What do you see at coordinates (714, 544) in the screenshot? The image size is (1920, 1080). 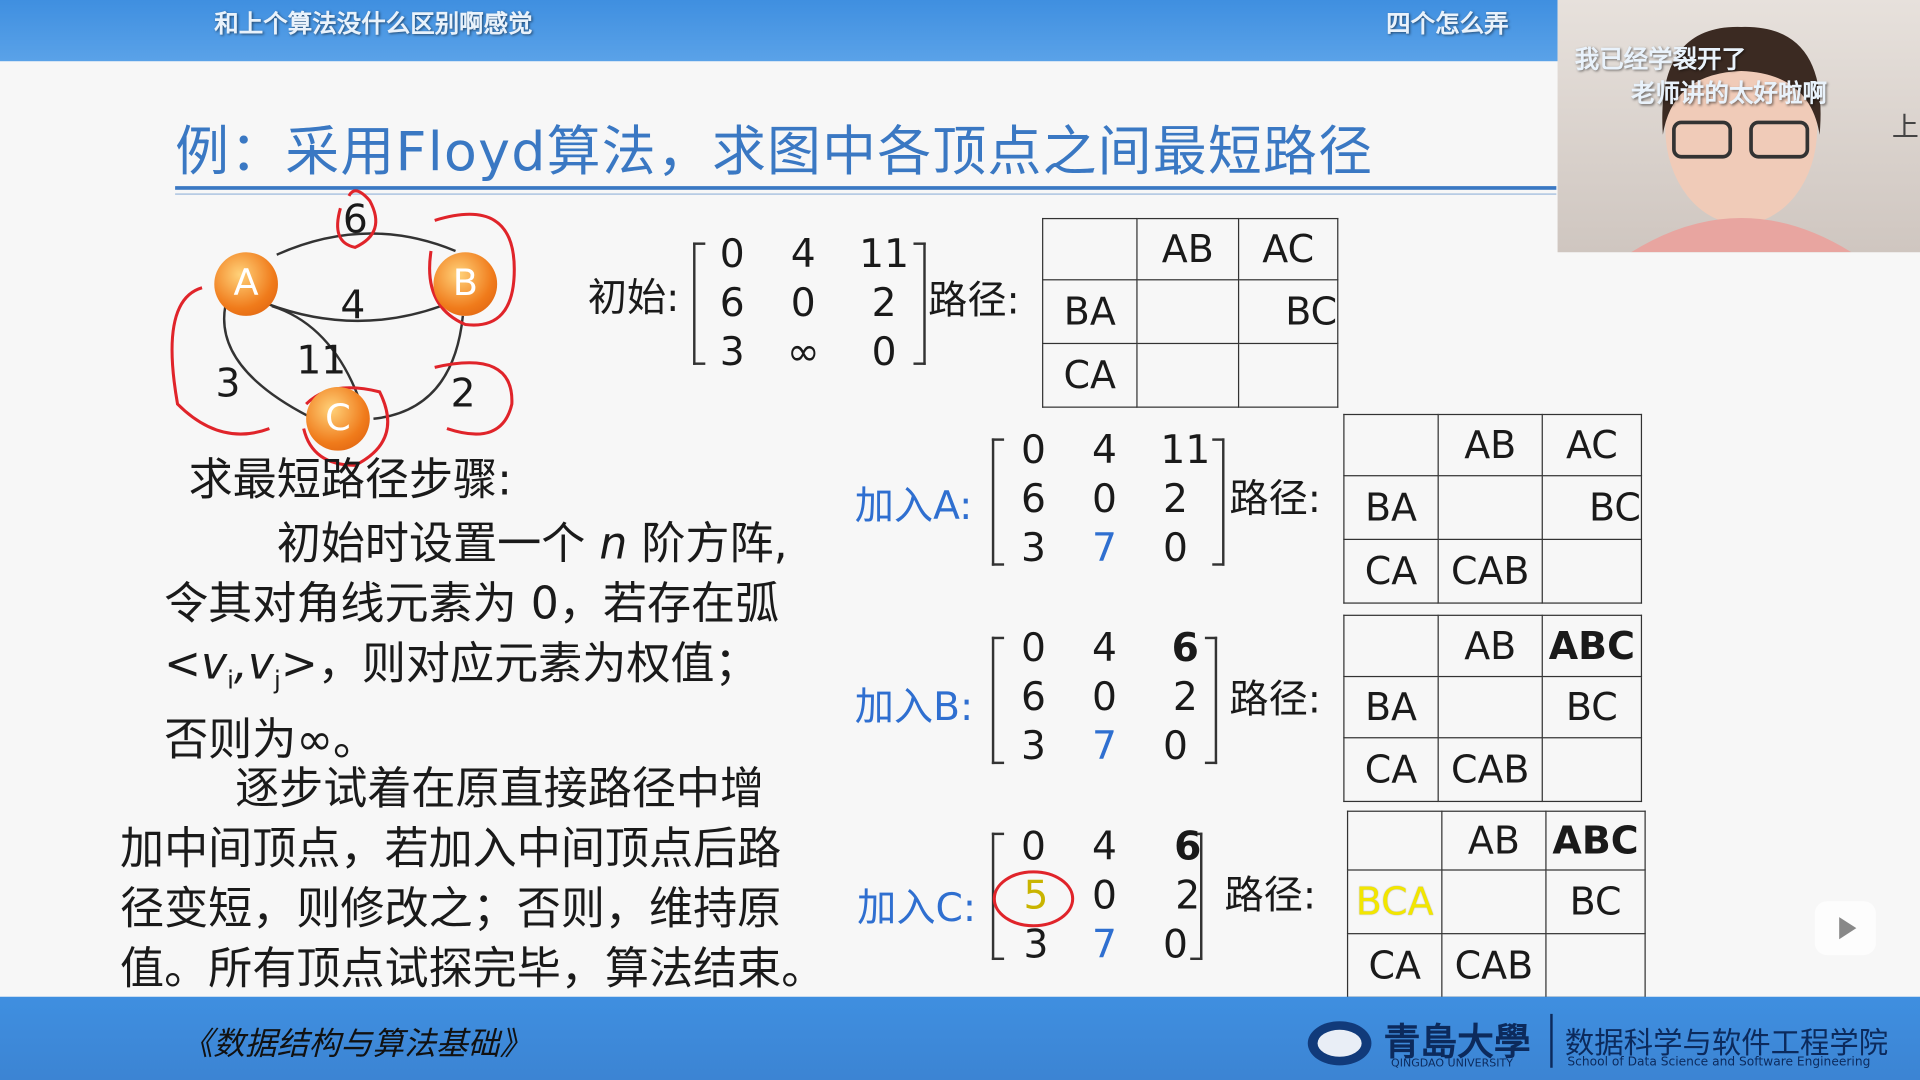 I see `text-run: 阶方阵,` at bounding box center [714, 544].